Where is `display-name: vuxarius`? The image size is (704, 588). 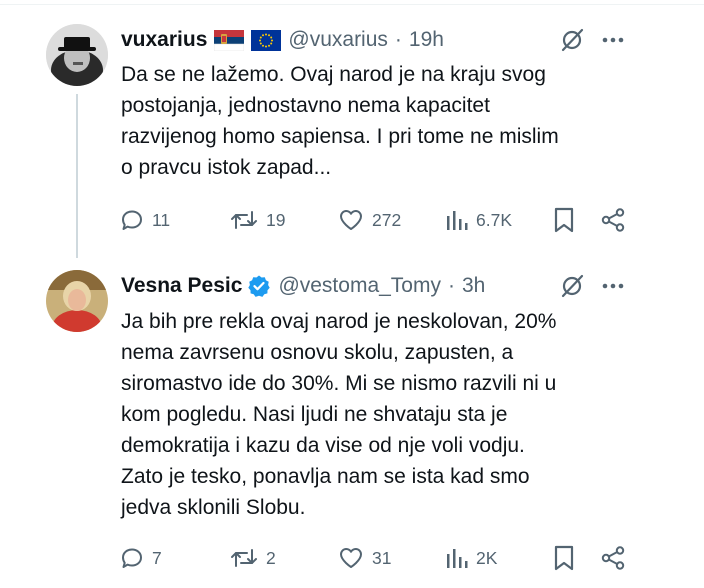 display-name: vuxarius is located at coordinates (164, 40).